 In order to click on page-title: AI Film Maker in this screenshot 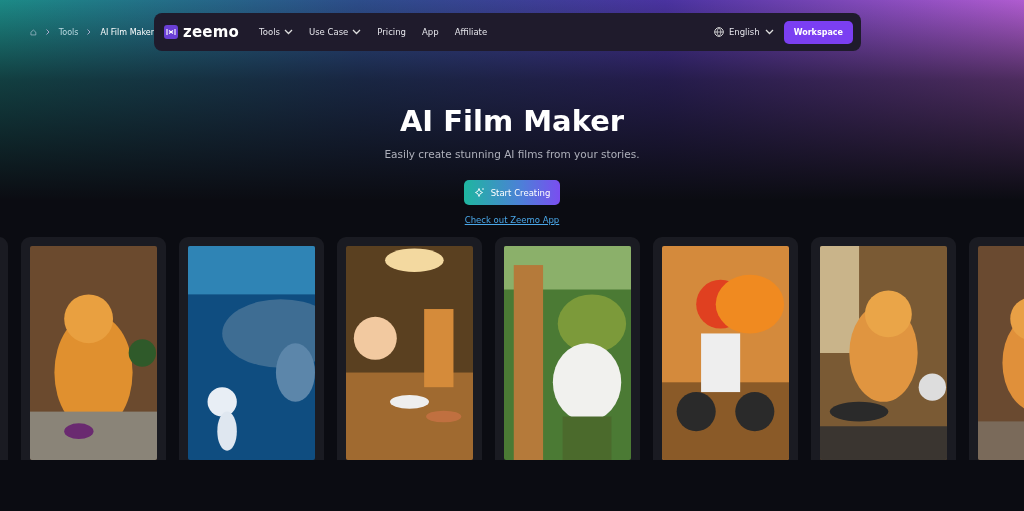, I will do `click(512, 122)`.